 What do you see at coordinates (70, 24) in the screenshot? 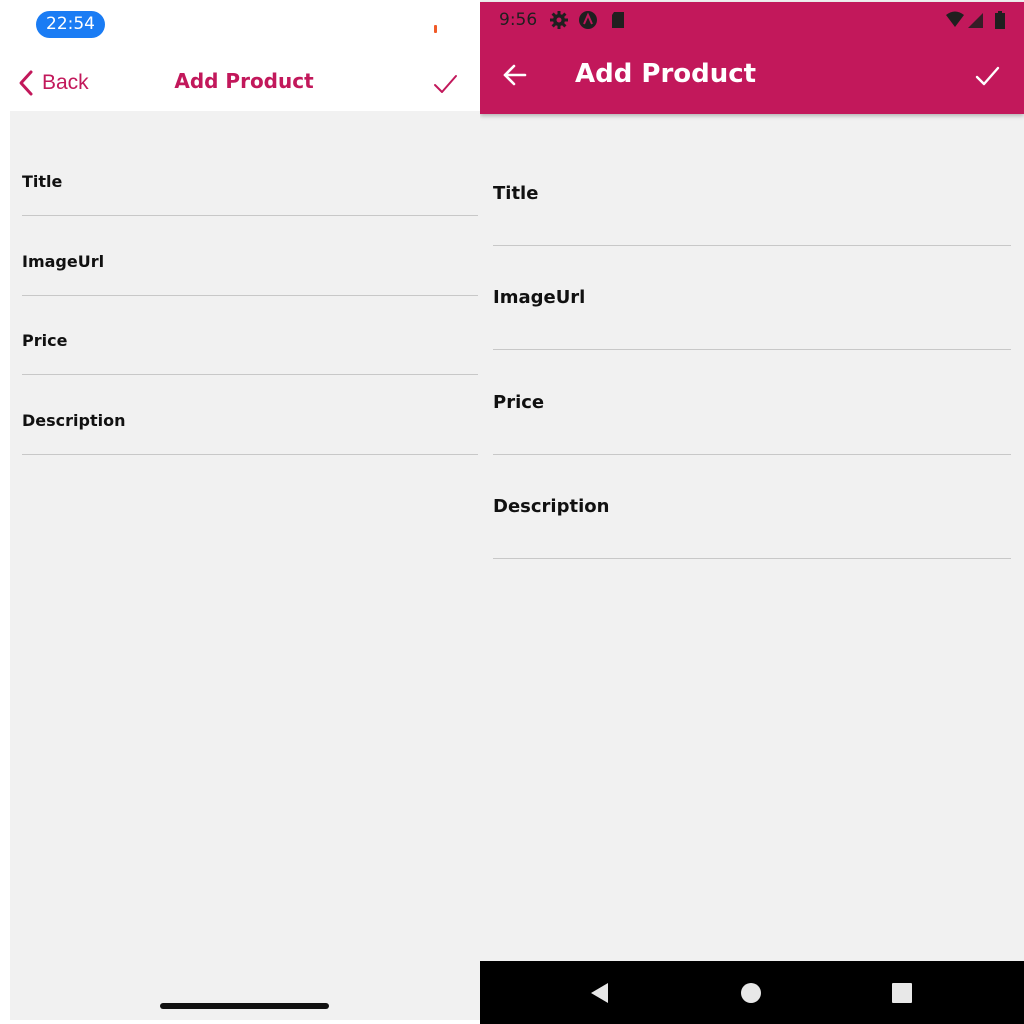
I see `status-time: 22:54` at bounding box center [70, 24].